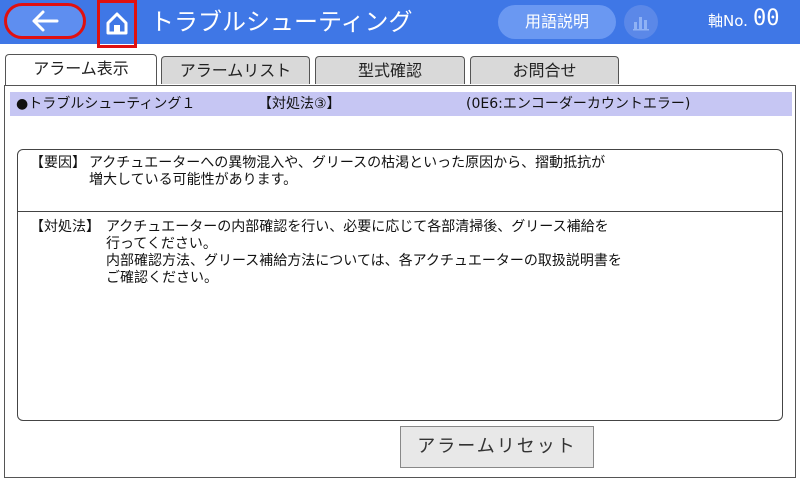 This screenshot has height=480, width=800. Describe the element at coordinates (58, 163) in the screenshot. I see `cause-label: 【要因】` at that location.